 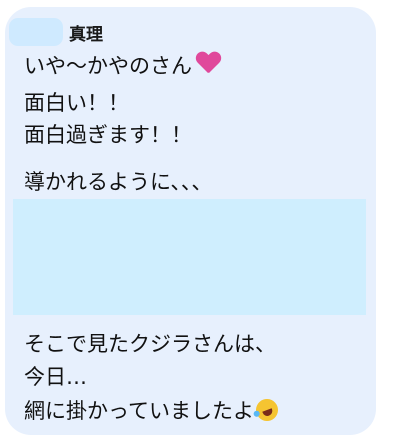 I want to click on message-text: 面白い！！, so click(x=76, y=103).